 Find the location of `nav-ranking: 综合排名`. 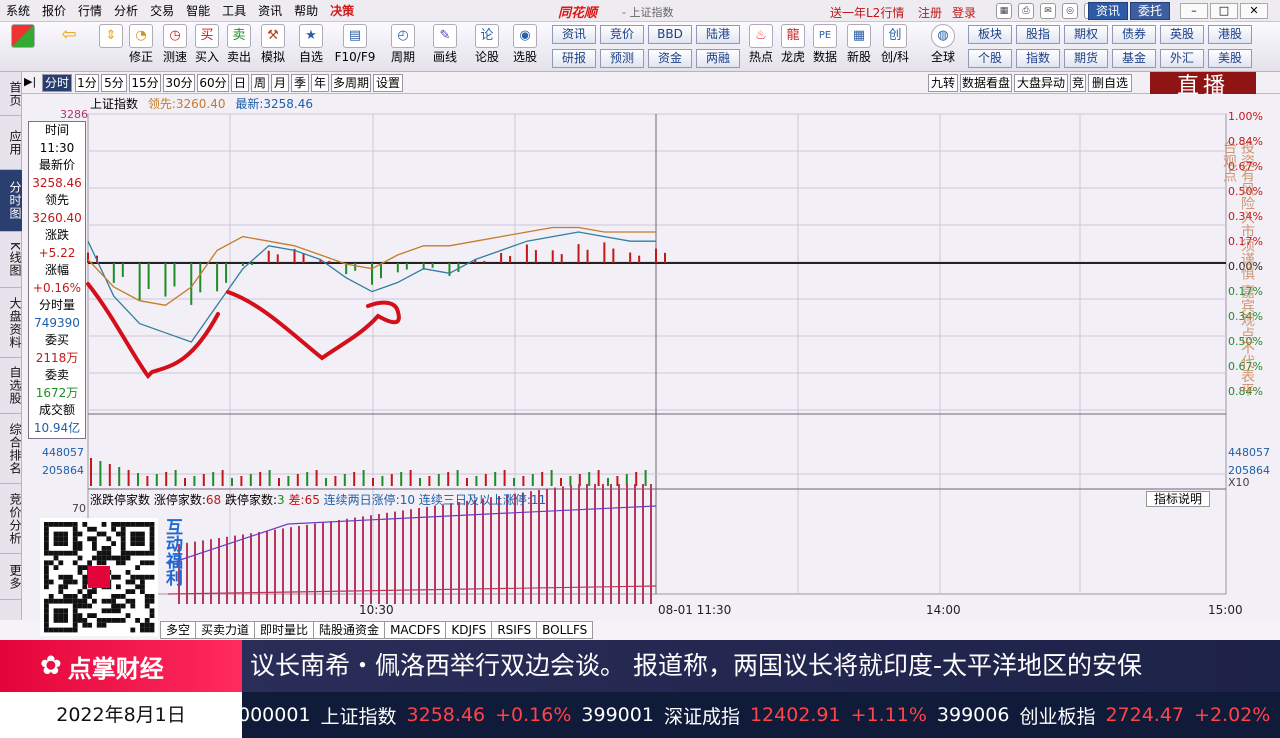

nav-ranking: 综合排名 is located at coordinates (11, 449).